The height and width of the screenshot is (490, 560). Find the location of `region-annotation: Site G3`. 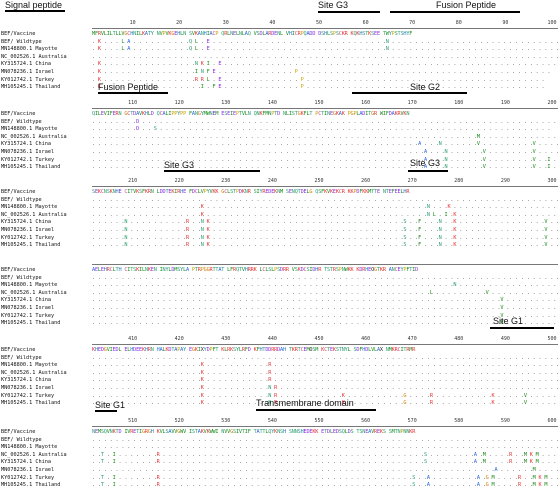

region-annotation: Site G3 is located at coordinates (333, 5).